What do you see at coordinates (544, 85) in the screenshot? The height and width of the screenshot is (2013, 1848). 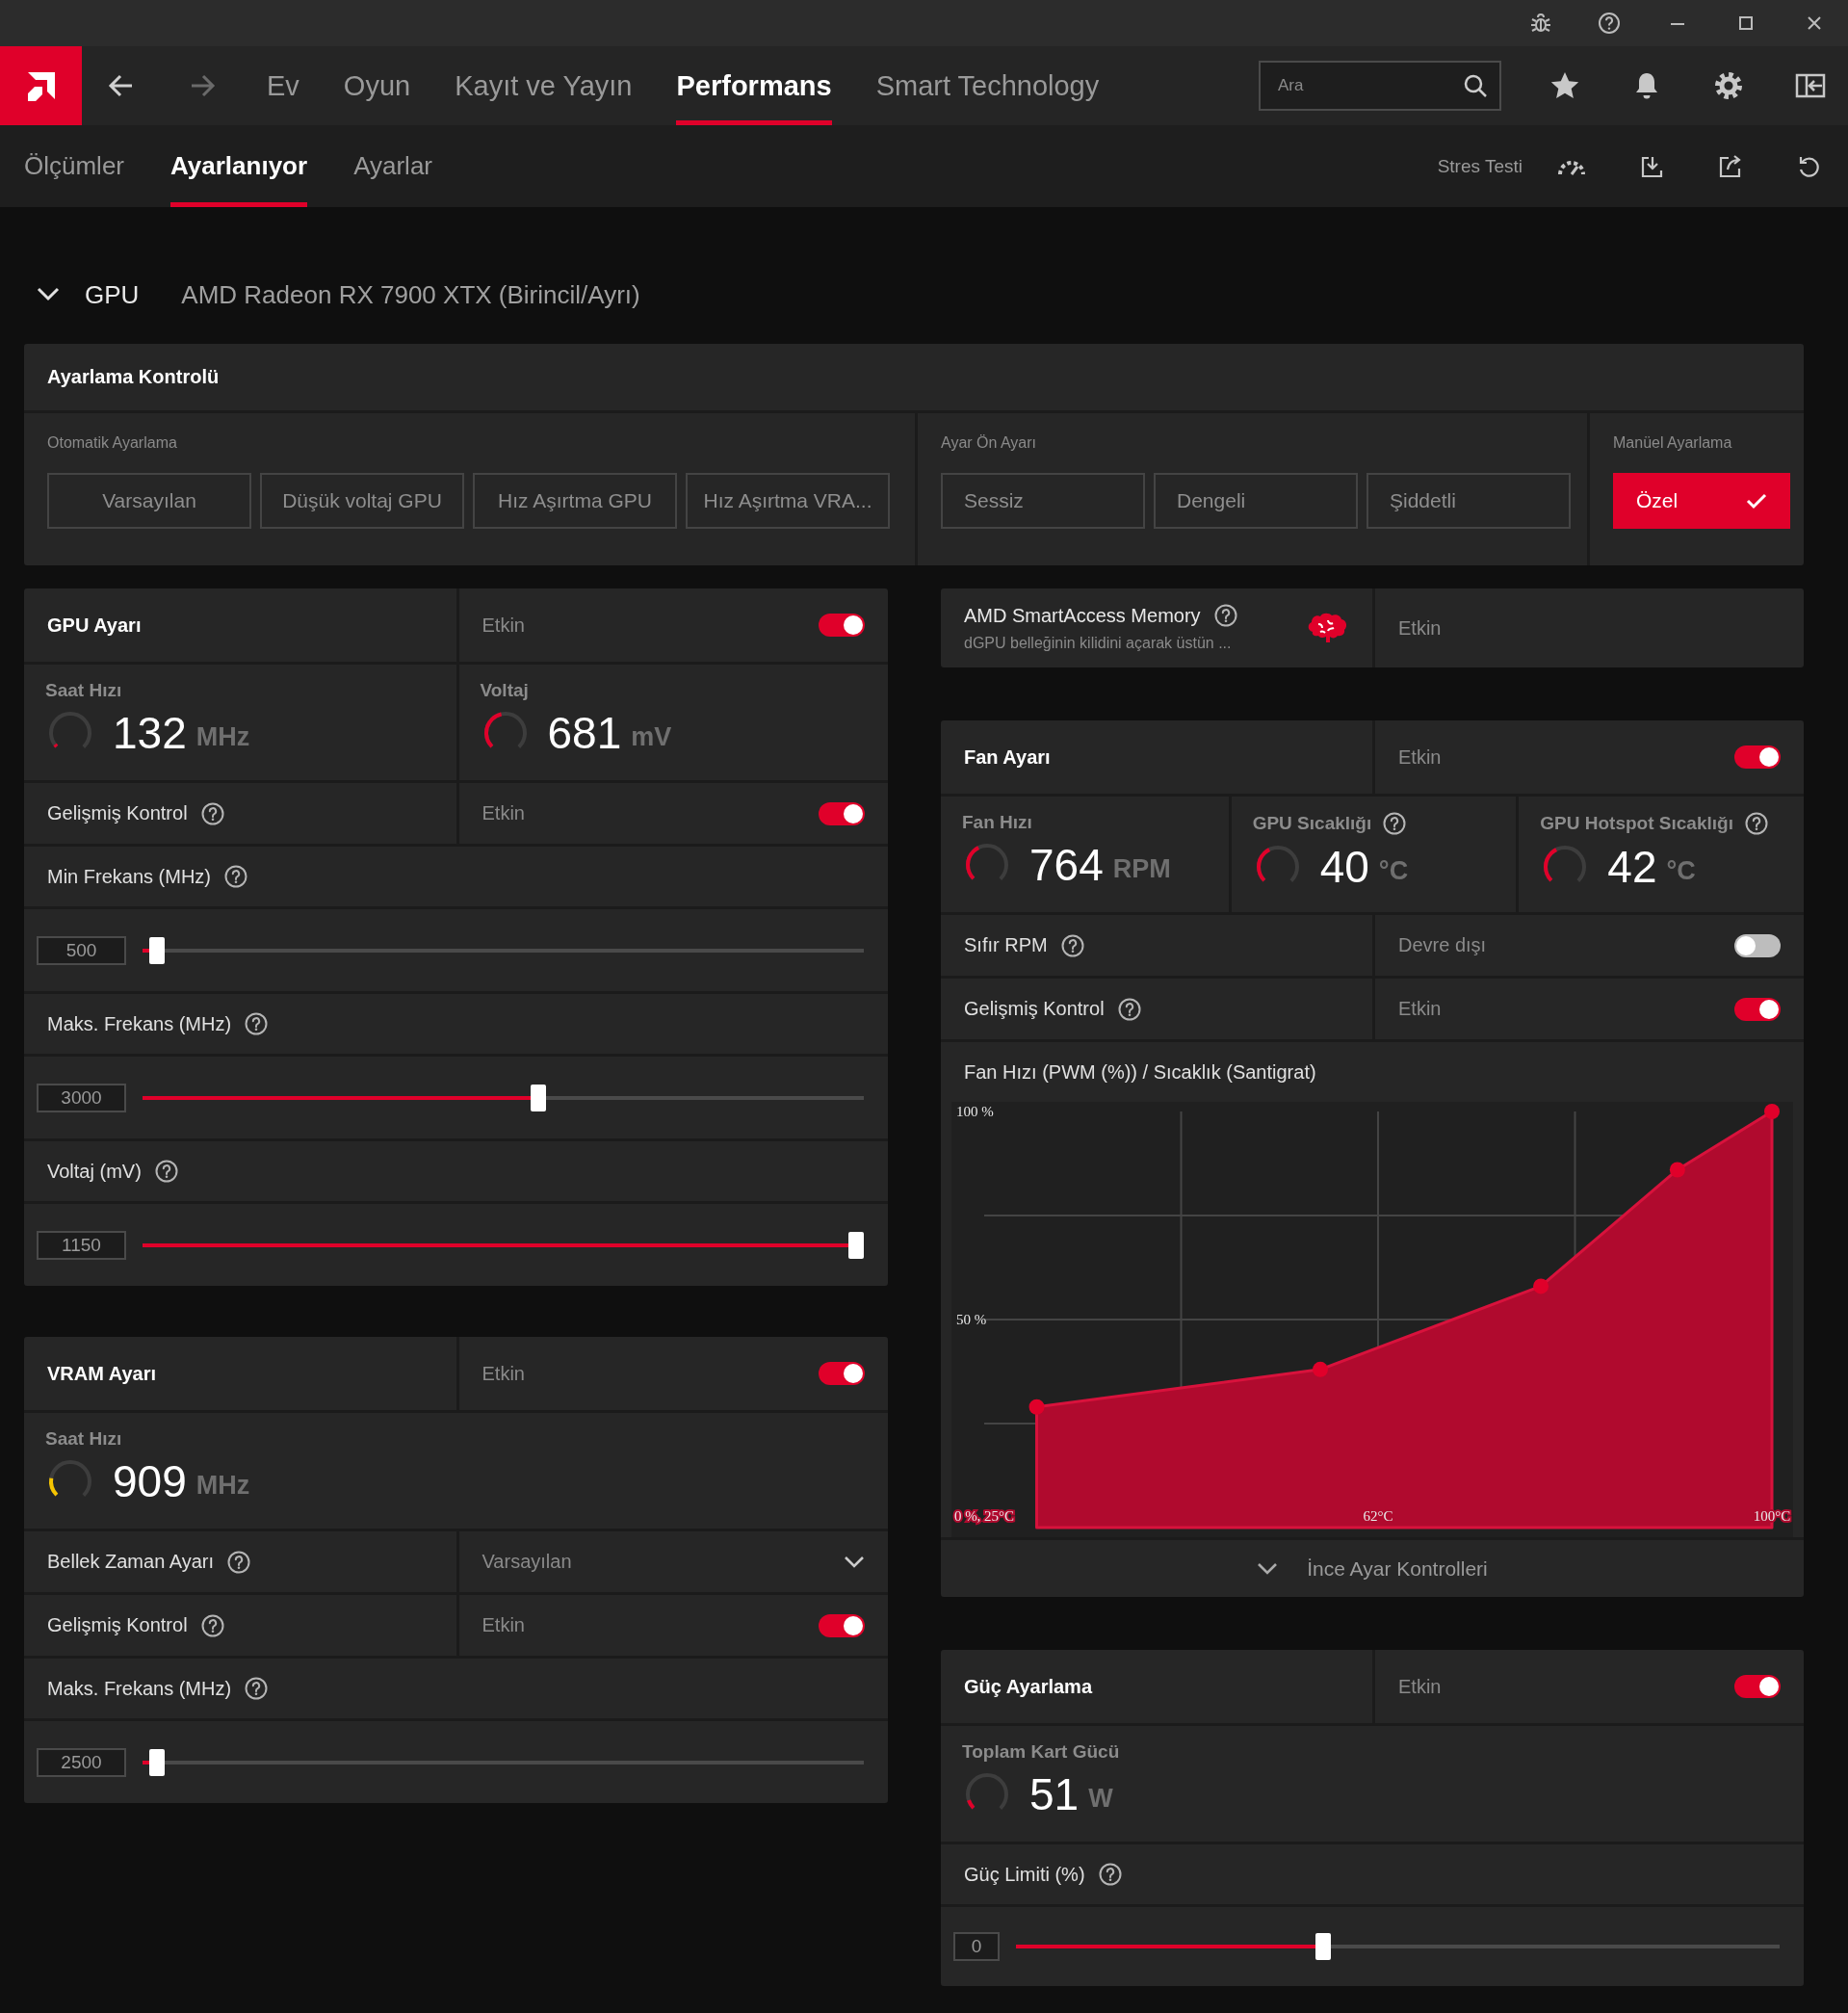 I see `nav-tab: Kayıt ve Yayın` at bounding box center [544, 85].